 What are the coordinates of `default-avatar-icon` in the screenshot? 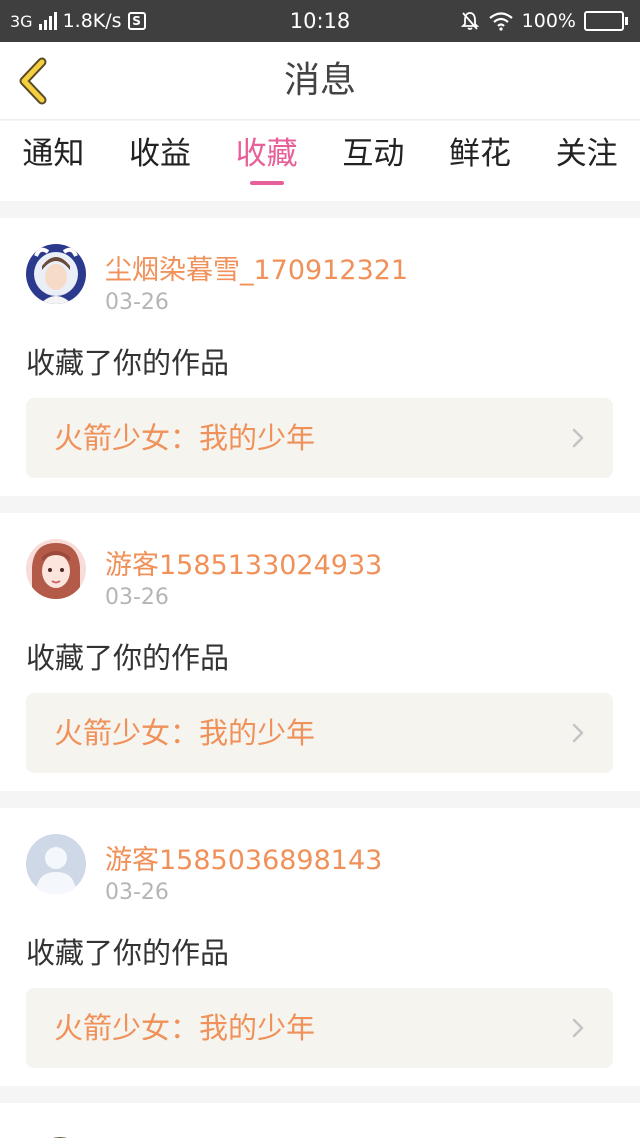 It's located at (56, 864).